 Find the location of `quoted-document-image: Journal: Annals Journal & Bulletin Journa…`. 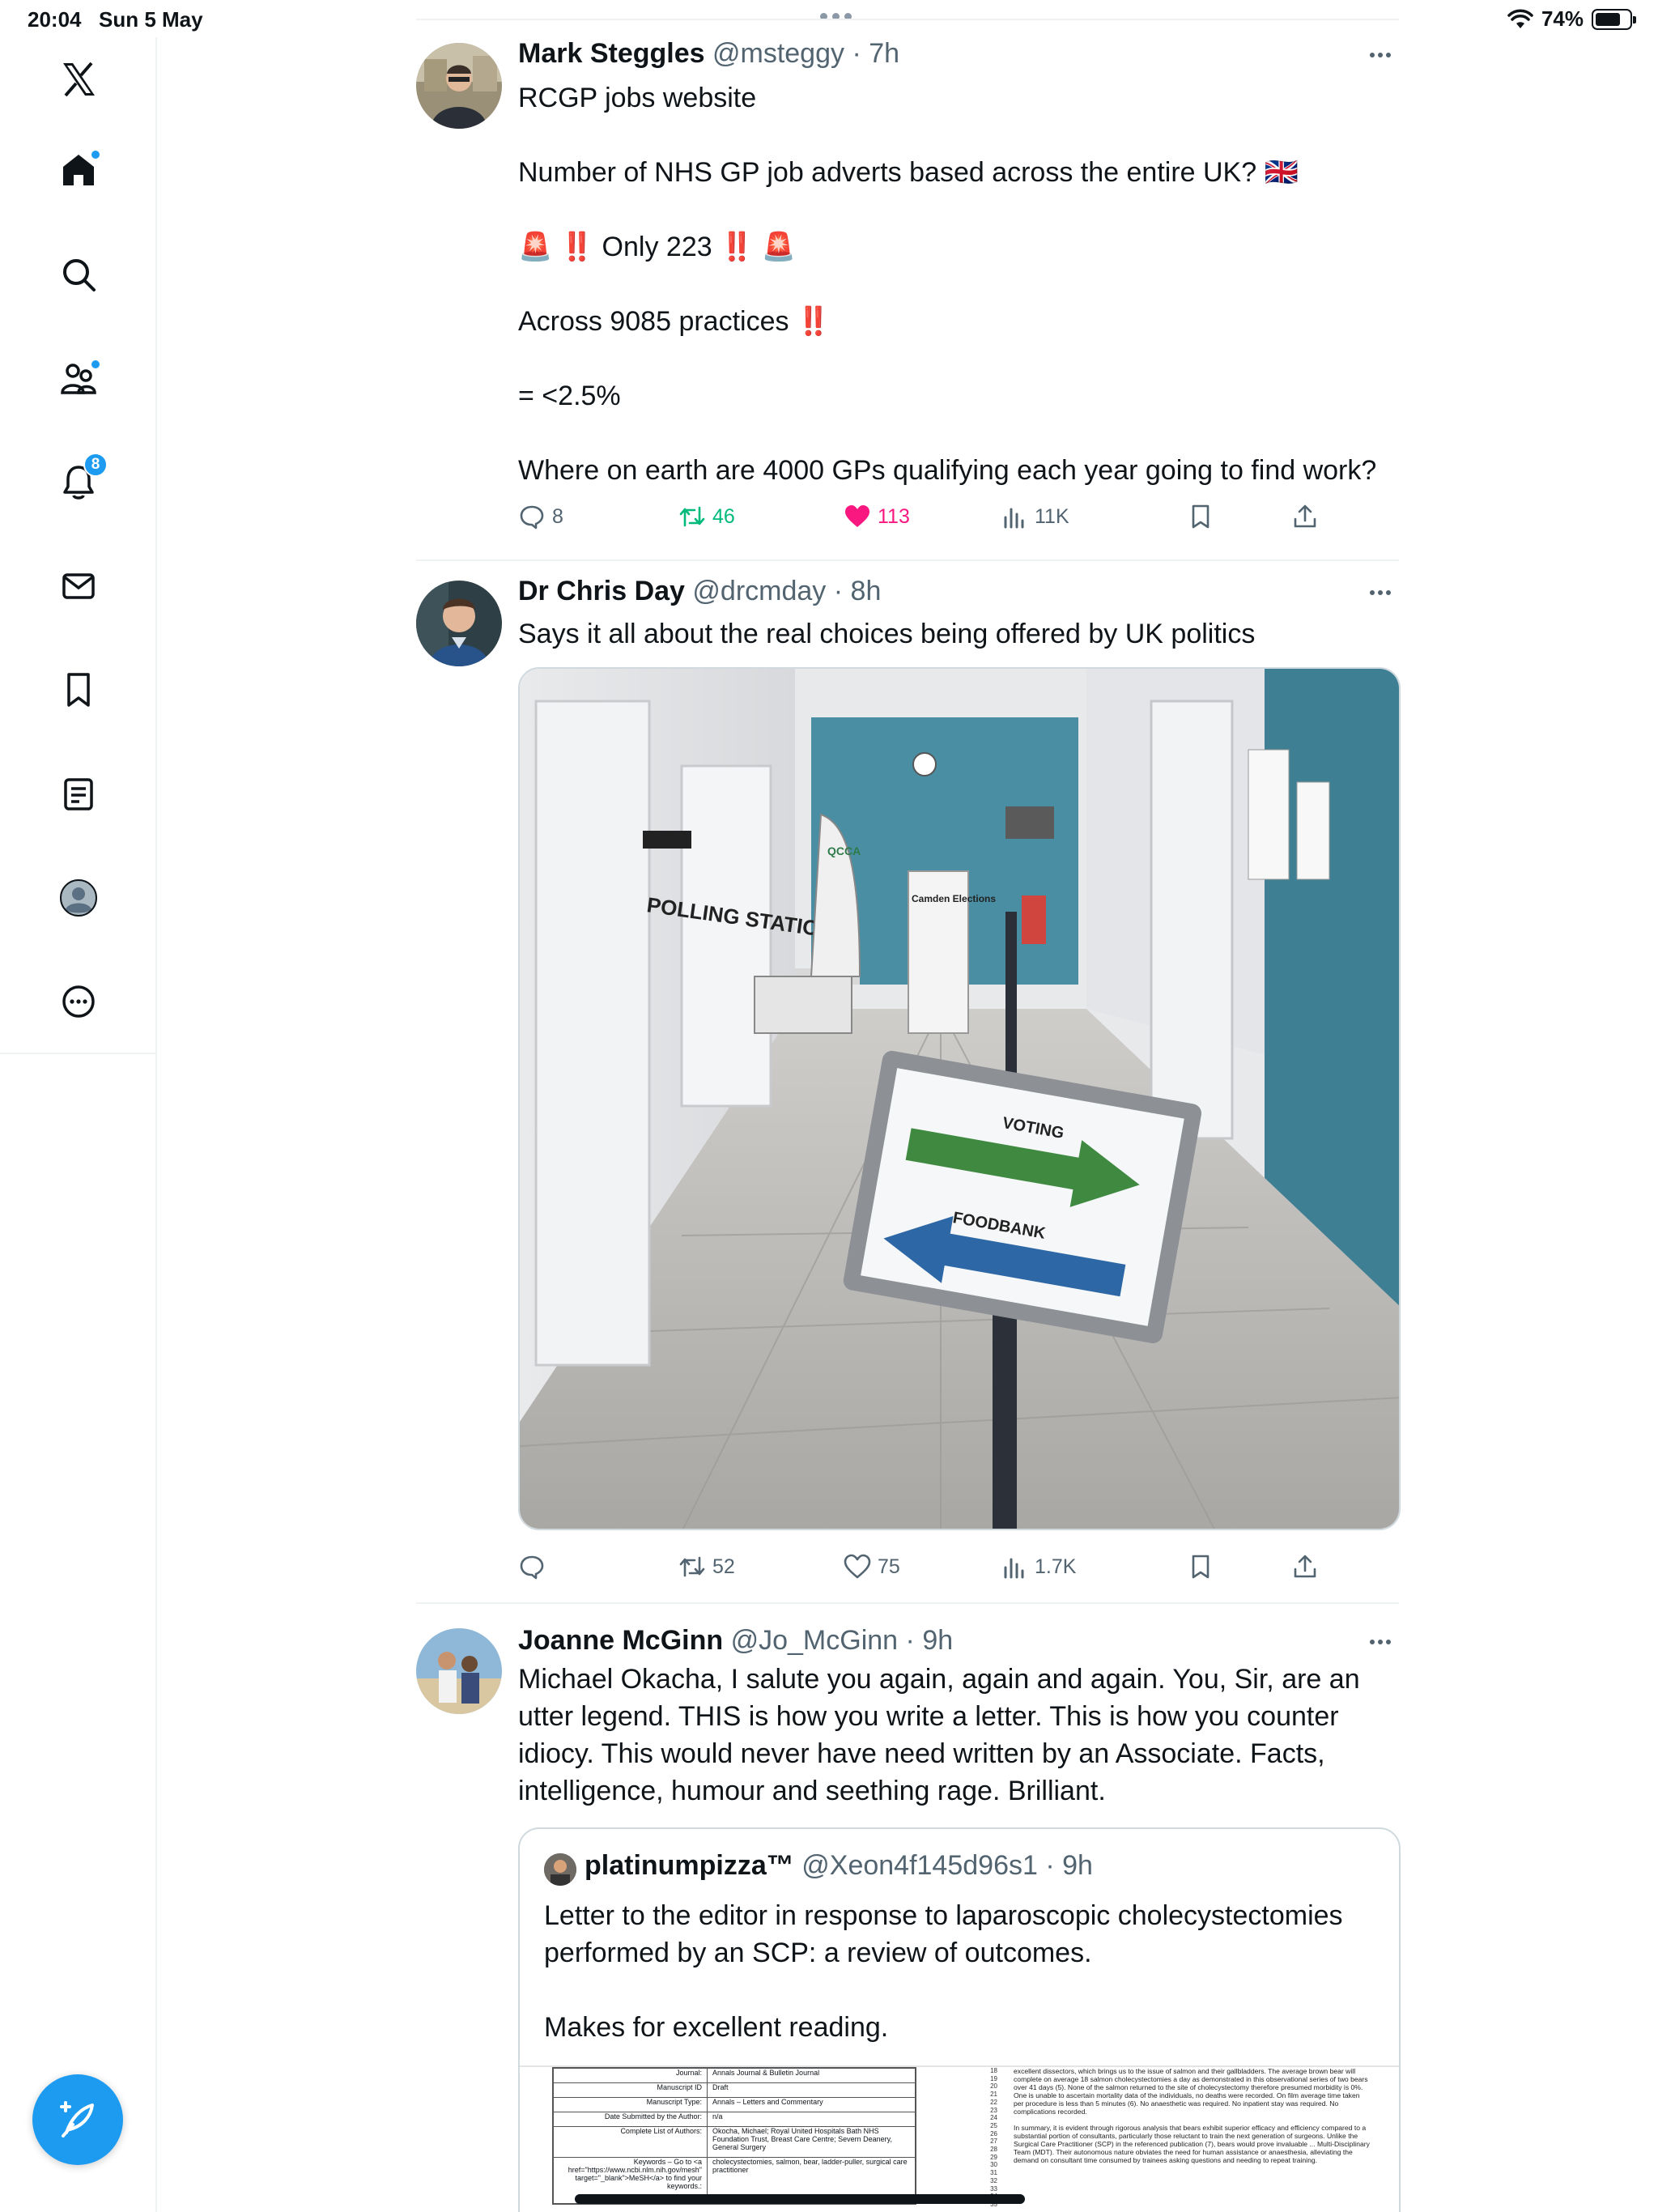

quoted-document-image: Journal: Annals Journal & Bulletin Journa… is located at coordinates (959, 2138).